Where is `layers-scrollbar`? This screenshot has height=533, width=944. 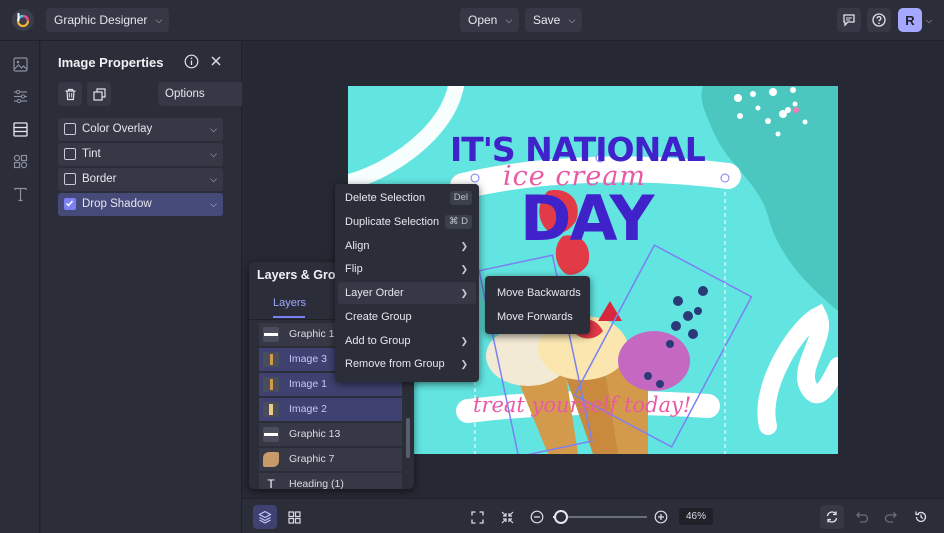
layers-scrollbar is located at coordinates (408, 438).